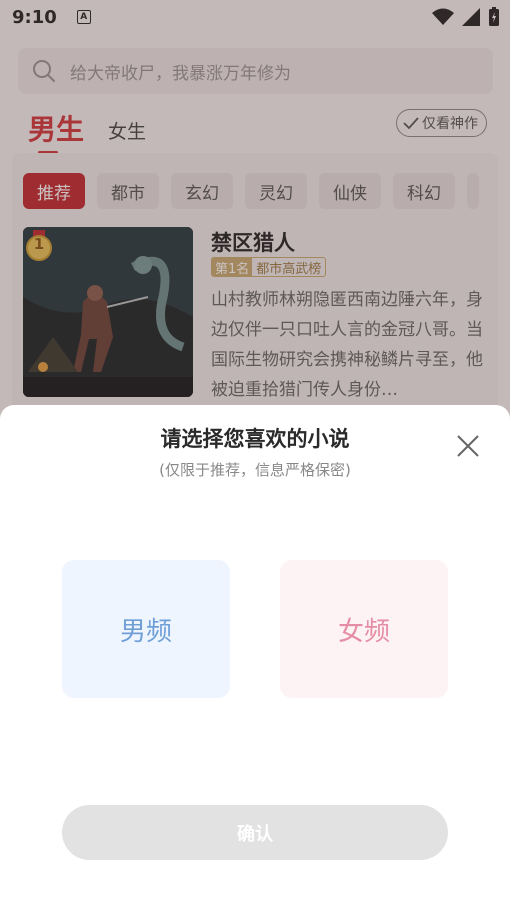 The width and height of the screenshot is (510, 906). I want to click on close-icon, so click(468, 446).